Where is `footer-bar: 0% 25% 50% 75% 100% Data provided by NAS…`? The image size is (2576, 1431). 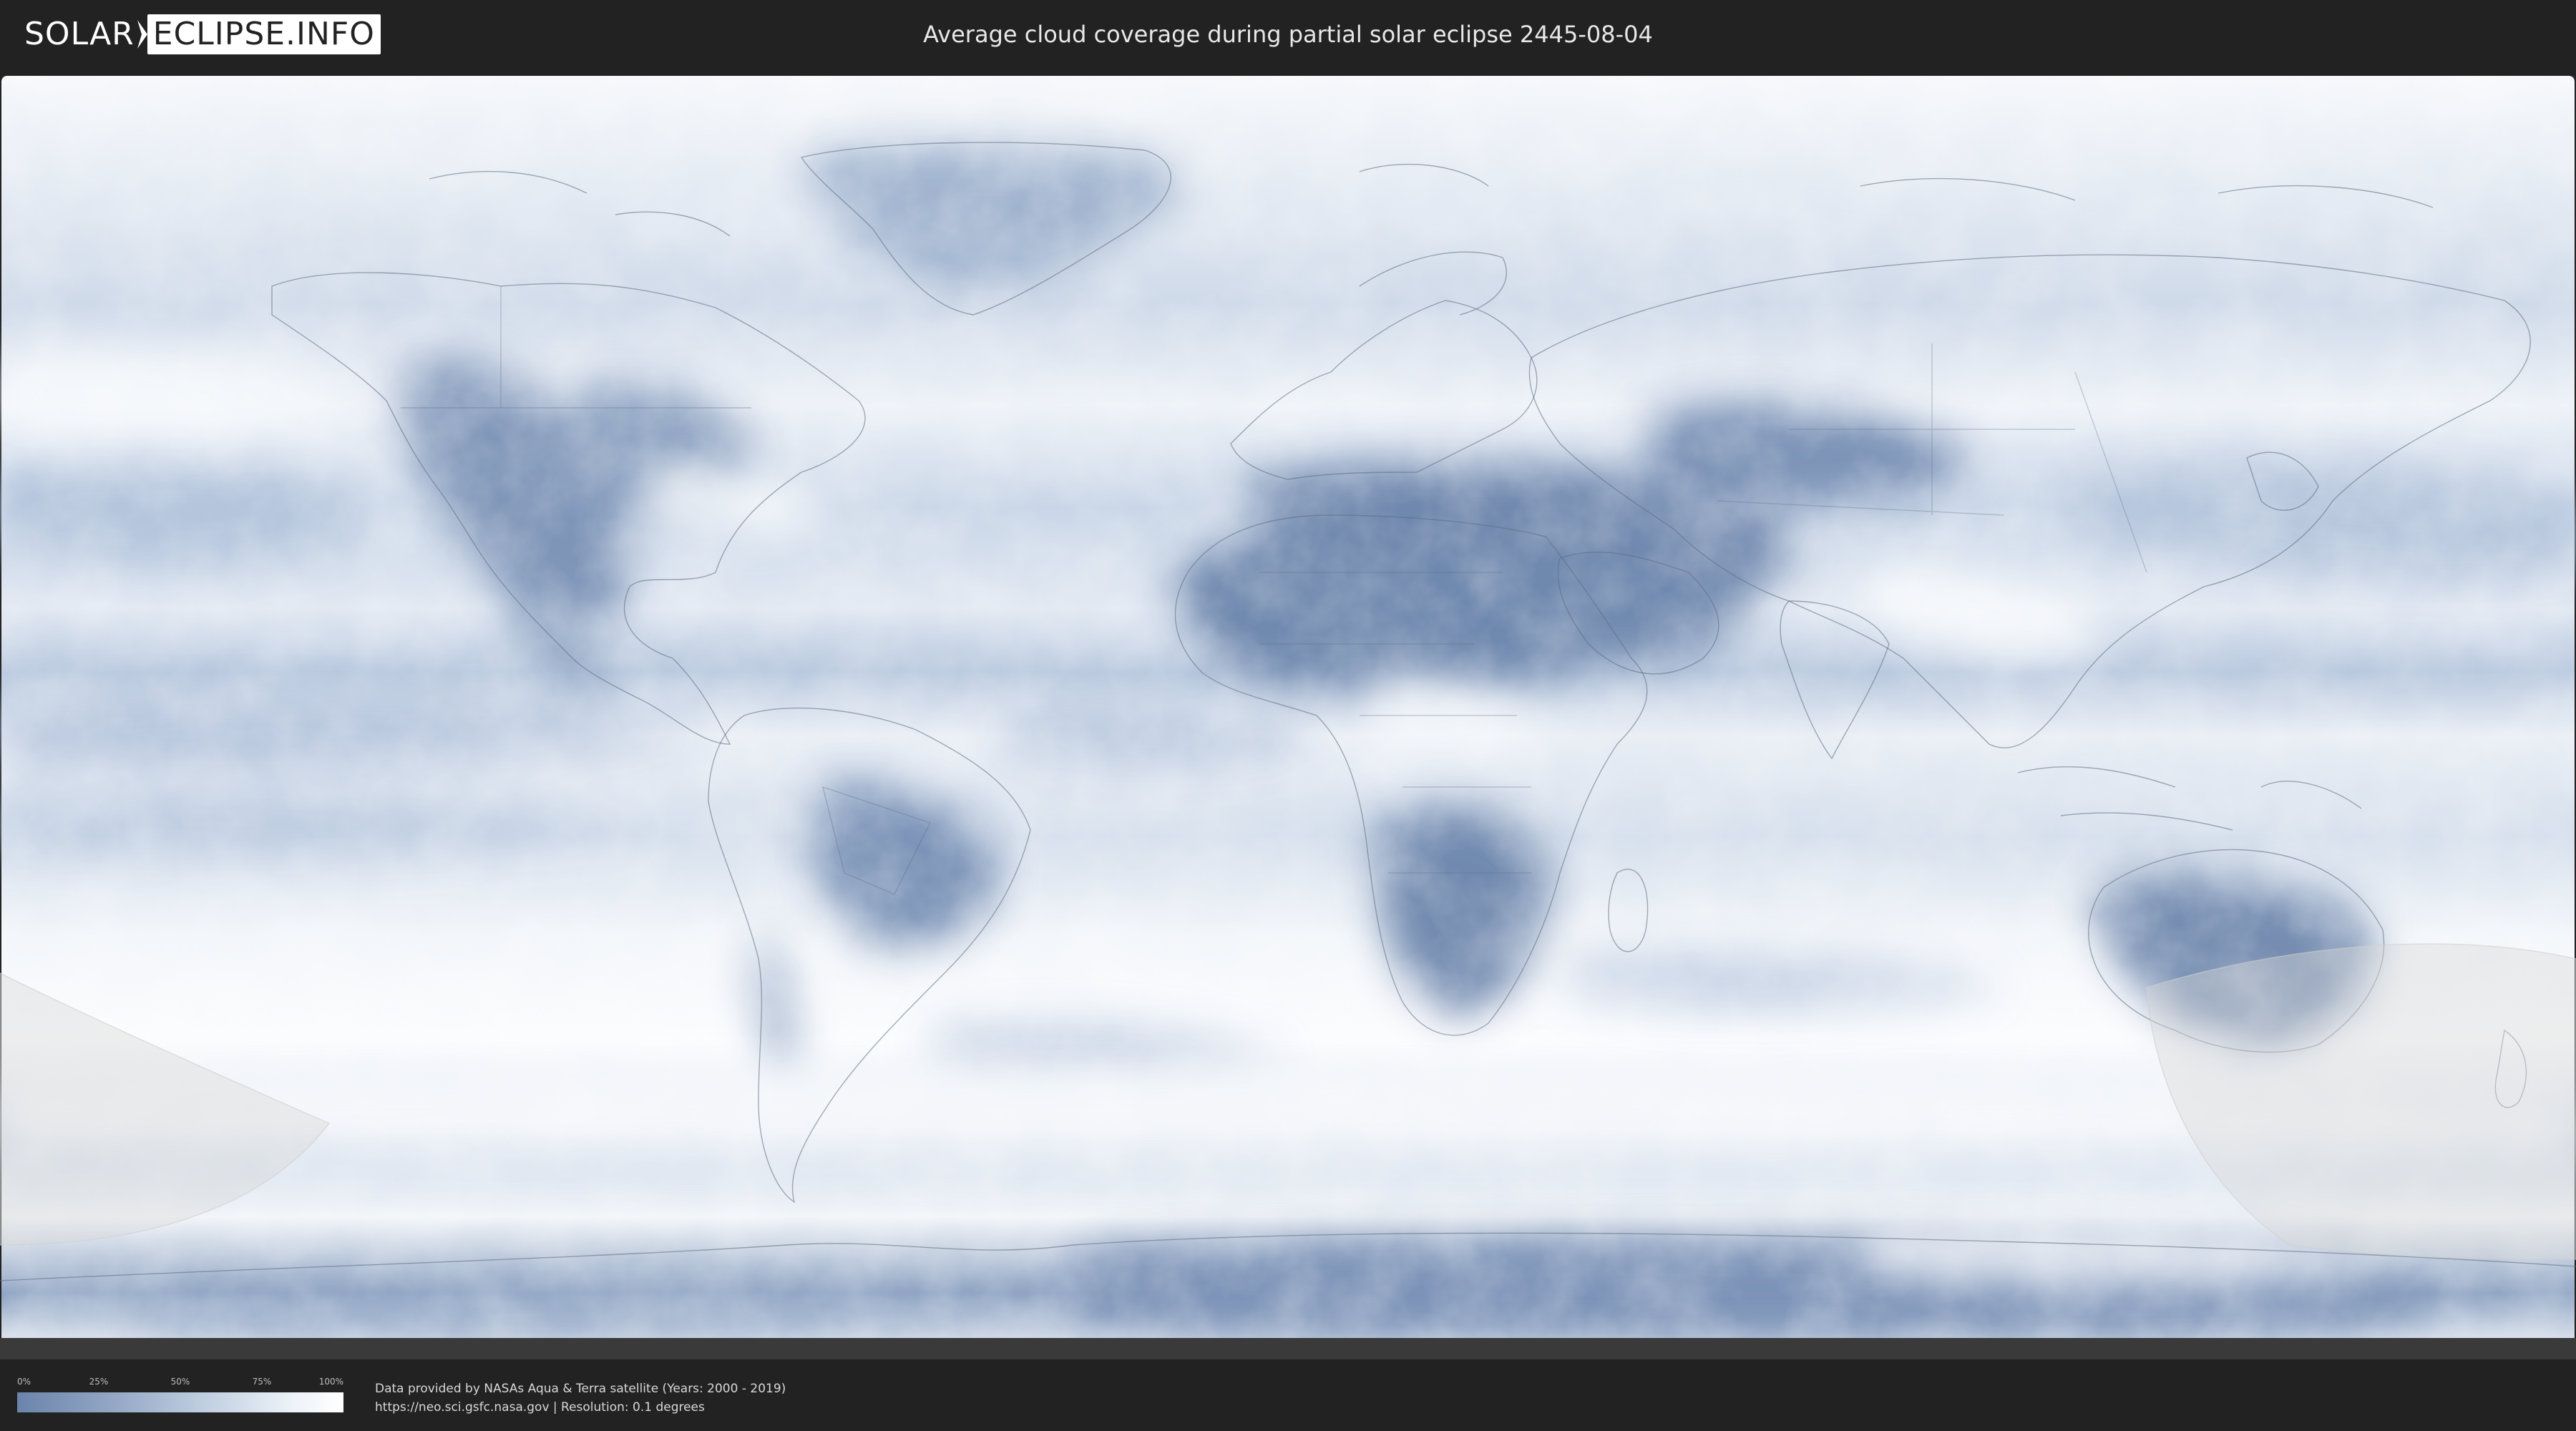 footer-bar: 0% 25% 50% 75% 100% Data provided by NAS… is located at coordinates (1288, 1395).